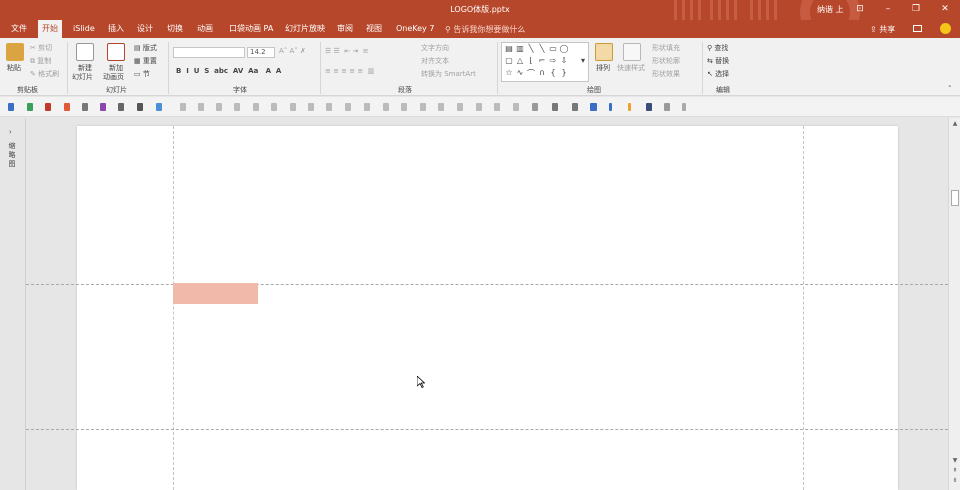 Image resolution: width=960 pixels, height=490 pixels. I want to click on scroll-up-icon: ▲, so click(954, 123).